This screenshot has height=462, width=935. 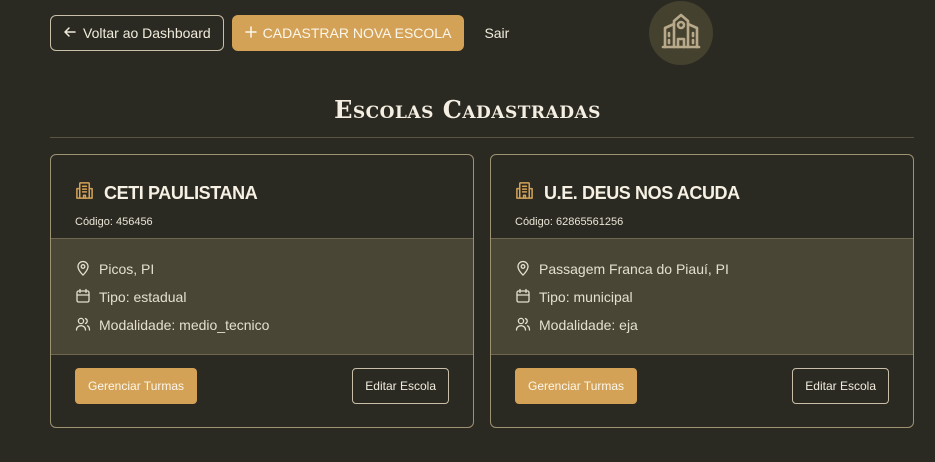 I want to click on arrow-left-icon, so click(x=70, y=33).